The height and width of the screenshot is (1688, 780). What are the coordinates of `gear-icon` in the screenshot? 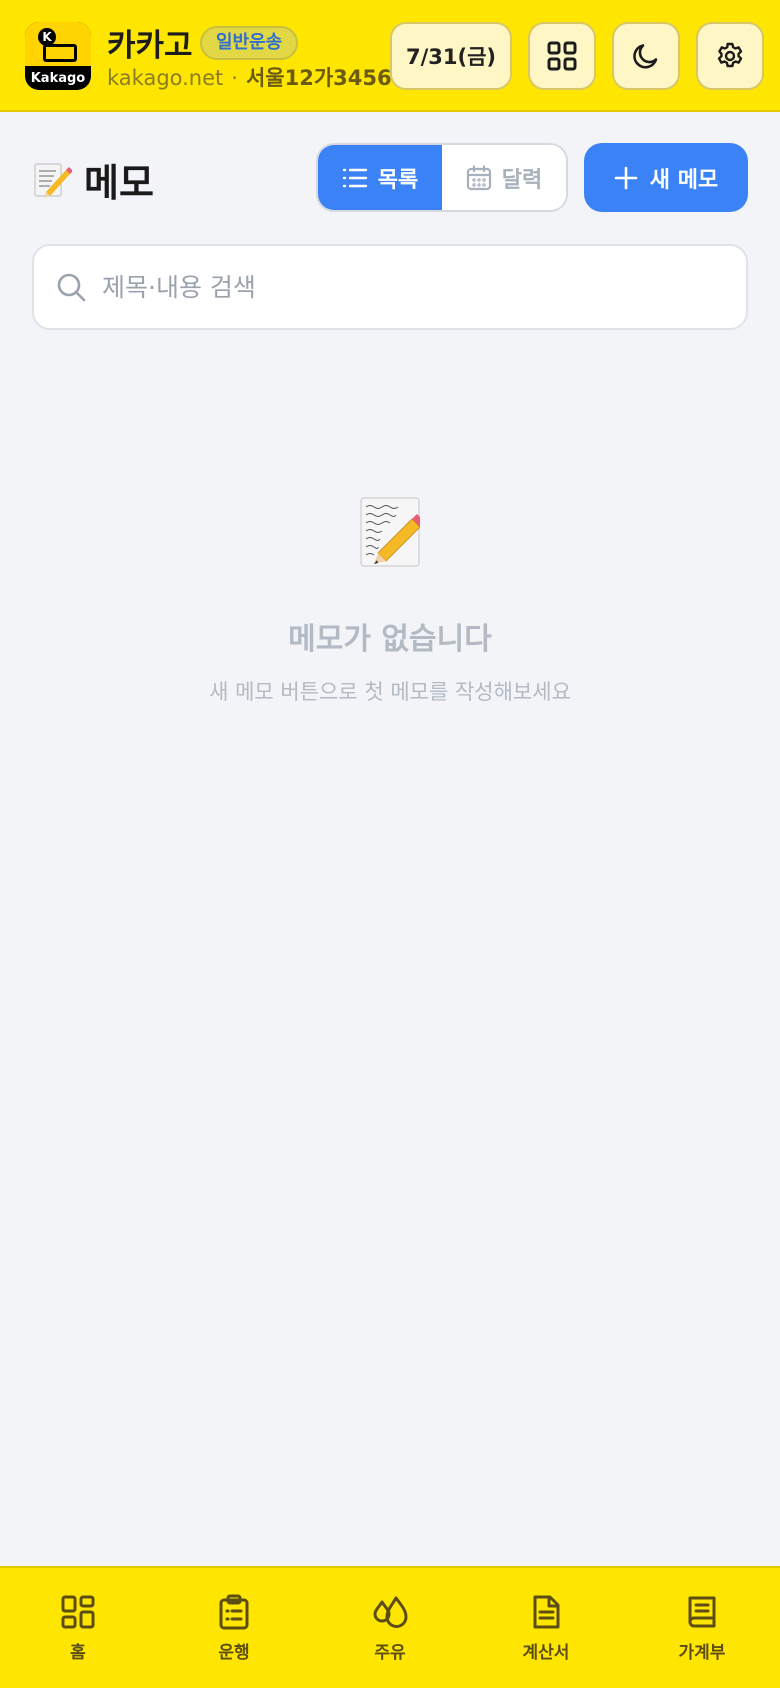 It's located at (730, 55).